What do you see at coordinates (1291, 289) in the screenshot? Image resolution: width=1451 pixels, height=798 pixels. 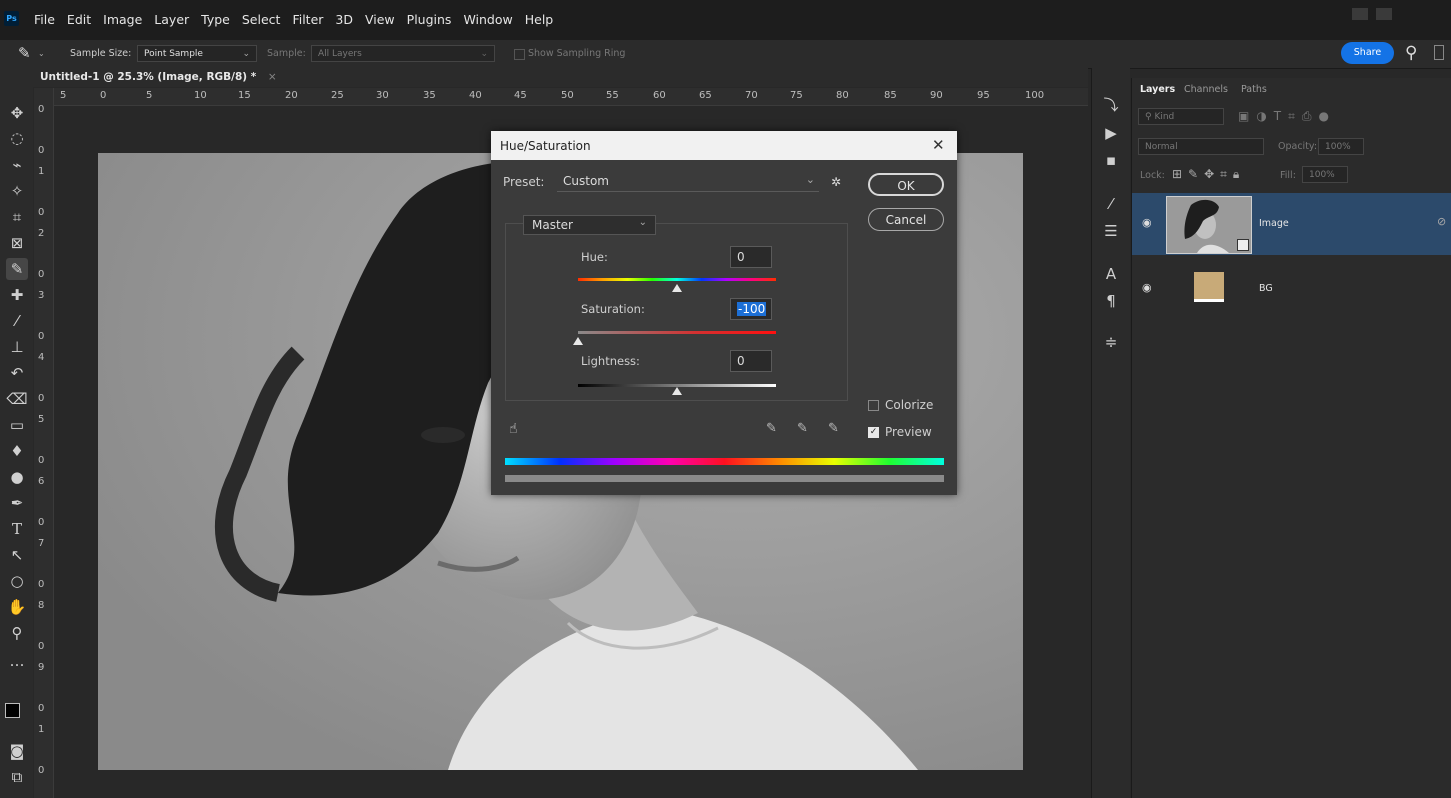 I see `layer-row-bg: ◉ BG` at bounding box center [1291, 289].